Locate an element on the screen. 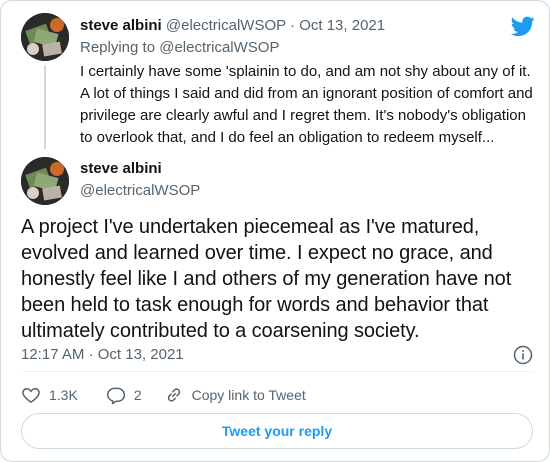 Image resolution: width=550 pixels, height=462 pixels. twitter-bird-icon is located at coordinates (522, 26).